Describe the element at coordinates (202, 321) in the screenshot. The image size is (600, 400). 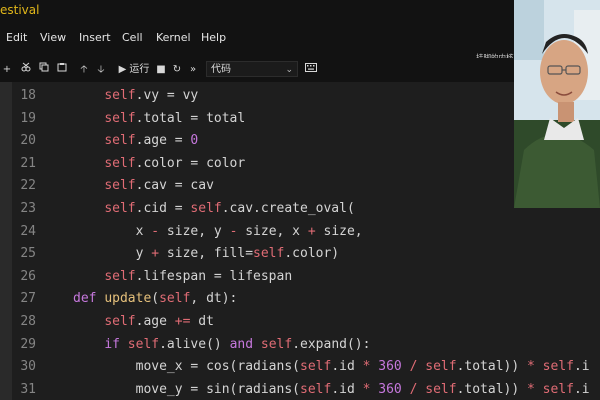
I see `code-token: dt` at that location.